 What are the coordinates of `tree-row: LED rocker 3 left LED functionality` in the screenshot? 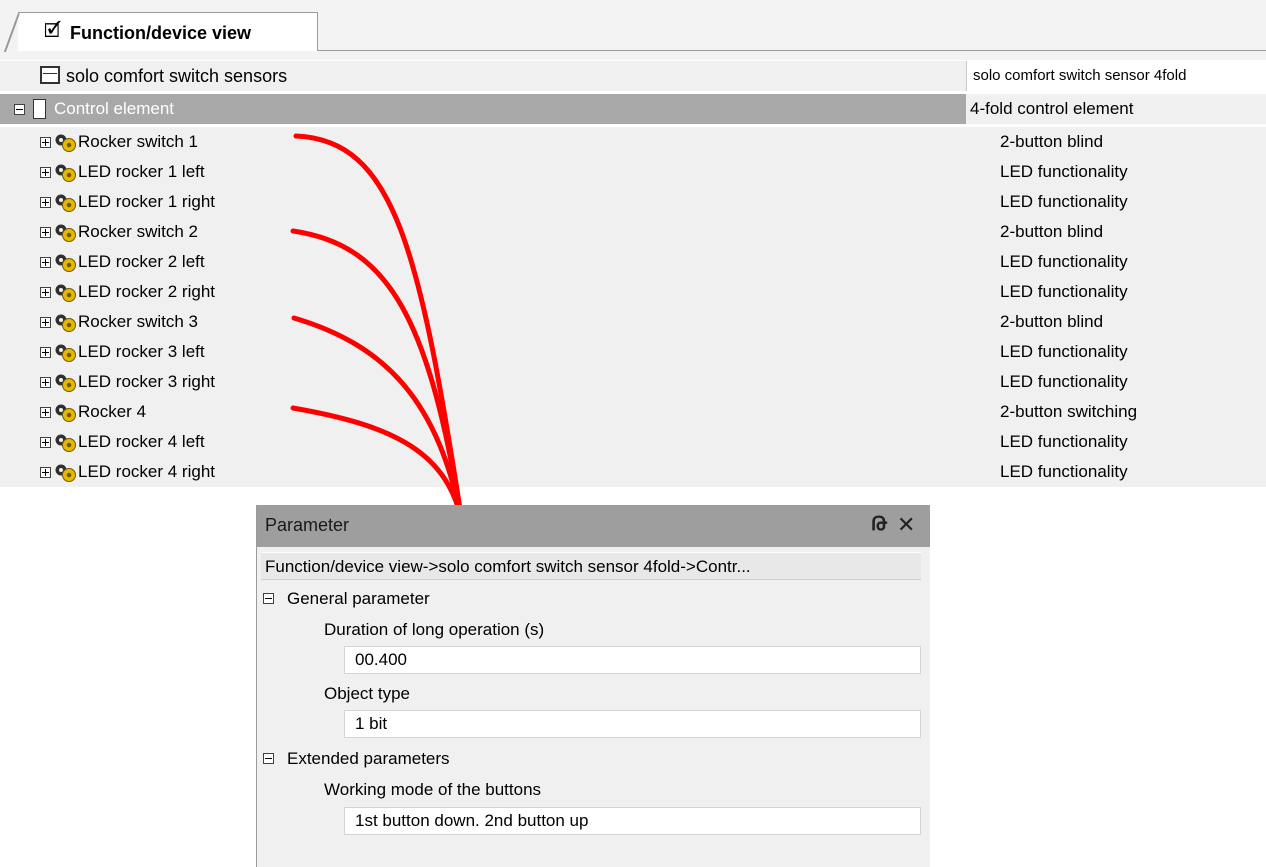 It's located at (633, 352).